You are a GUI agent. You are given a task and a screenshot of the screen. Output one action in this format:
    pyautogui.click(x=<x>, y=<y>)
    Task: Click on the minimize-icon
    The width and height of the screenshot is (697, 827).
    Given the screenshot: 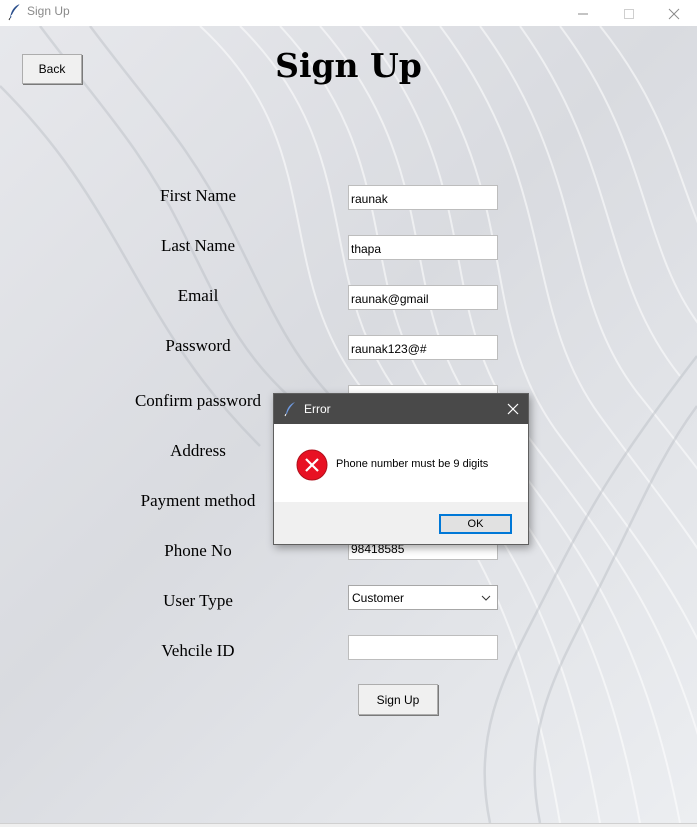 What is the action you would take?
    pyautogui.click(x=583, y=14)
    